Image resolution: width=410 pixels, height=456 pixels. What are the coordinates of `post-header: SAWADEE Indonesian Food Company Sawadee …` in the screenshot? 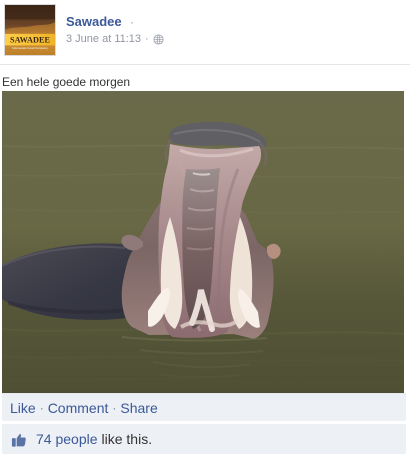 It's located at (205, 32).